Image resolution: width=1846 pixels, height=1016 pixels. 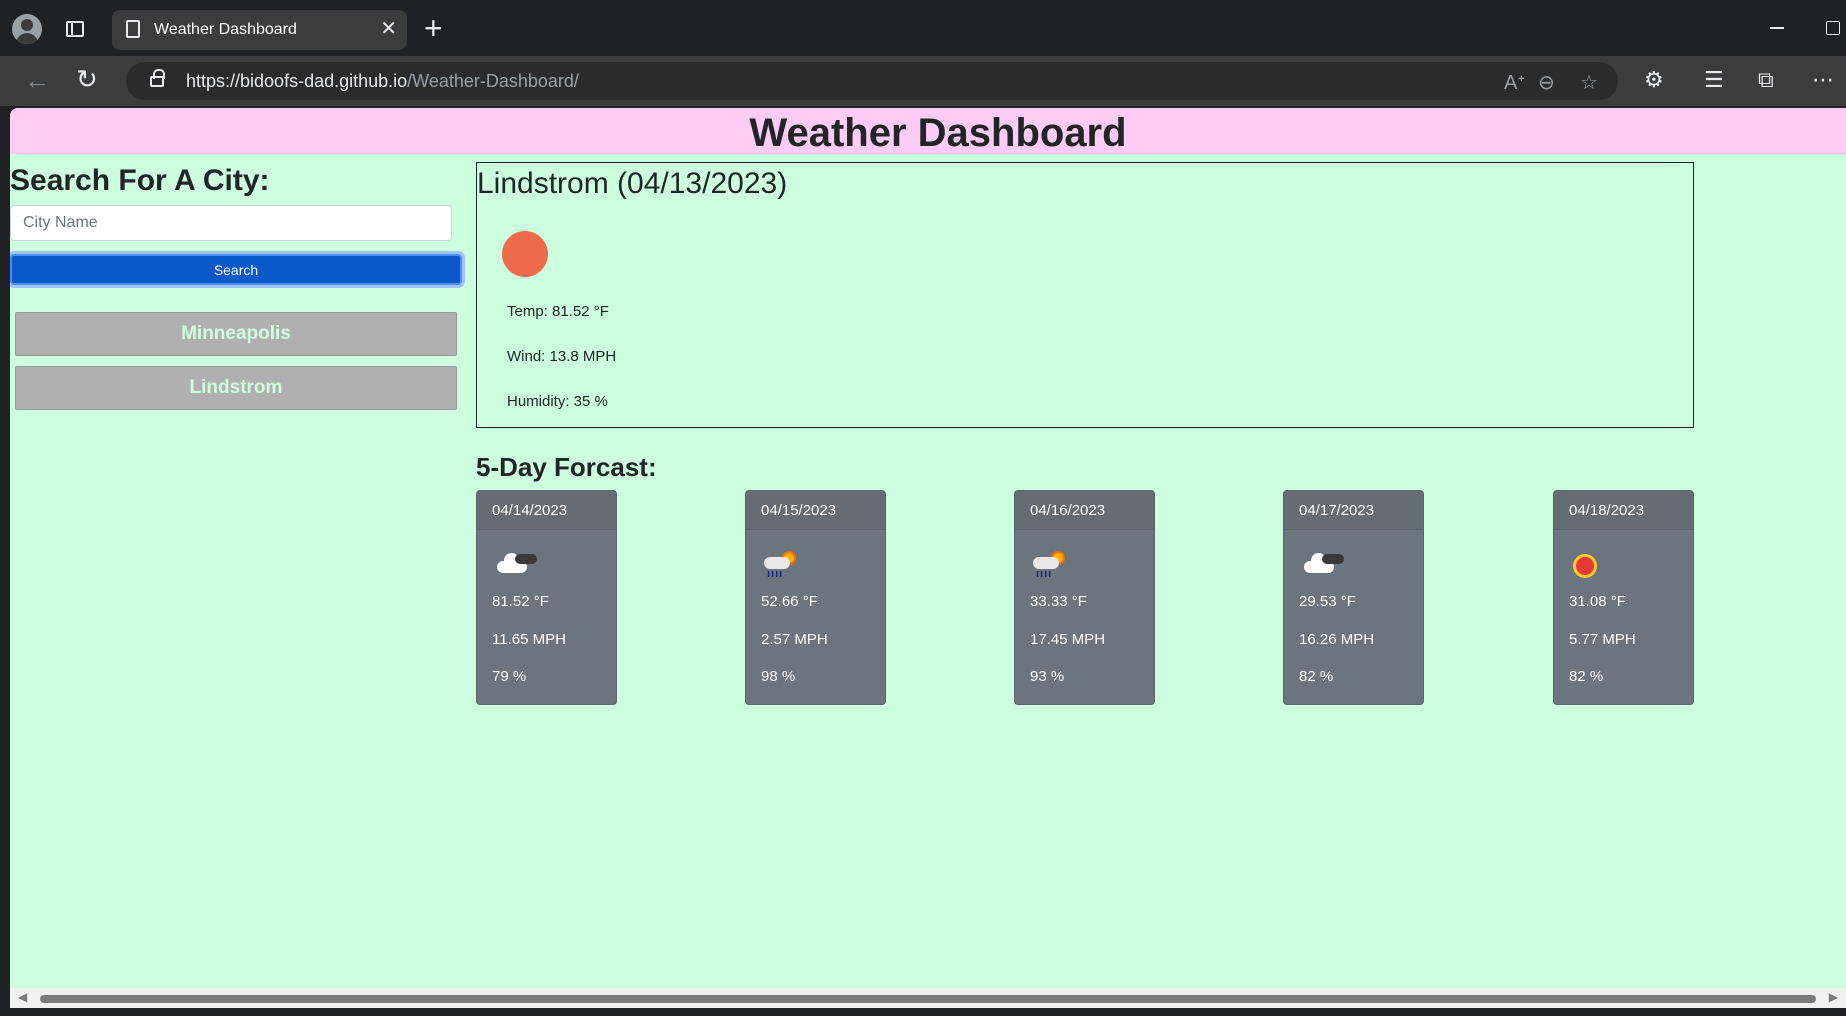 What do you see at coordinates (1337, 639) in the screenshot?
I see `forecast-wind: 16.26 MPH` at bounding box center [1337, 639].